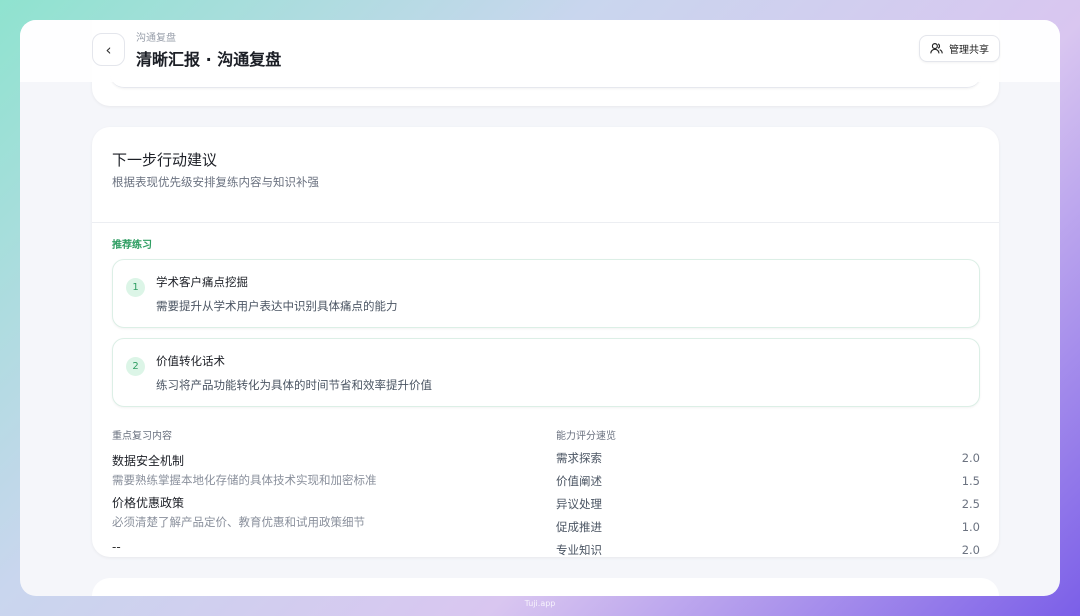  Describe the element at coordinates (540, 51) in the screenshot. I see `header: ‹ 沟通复盘 清晰汇报 · 沟通复盘 管理共享` at that location.